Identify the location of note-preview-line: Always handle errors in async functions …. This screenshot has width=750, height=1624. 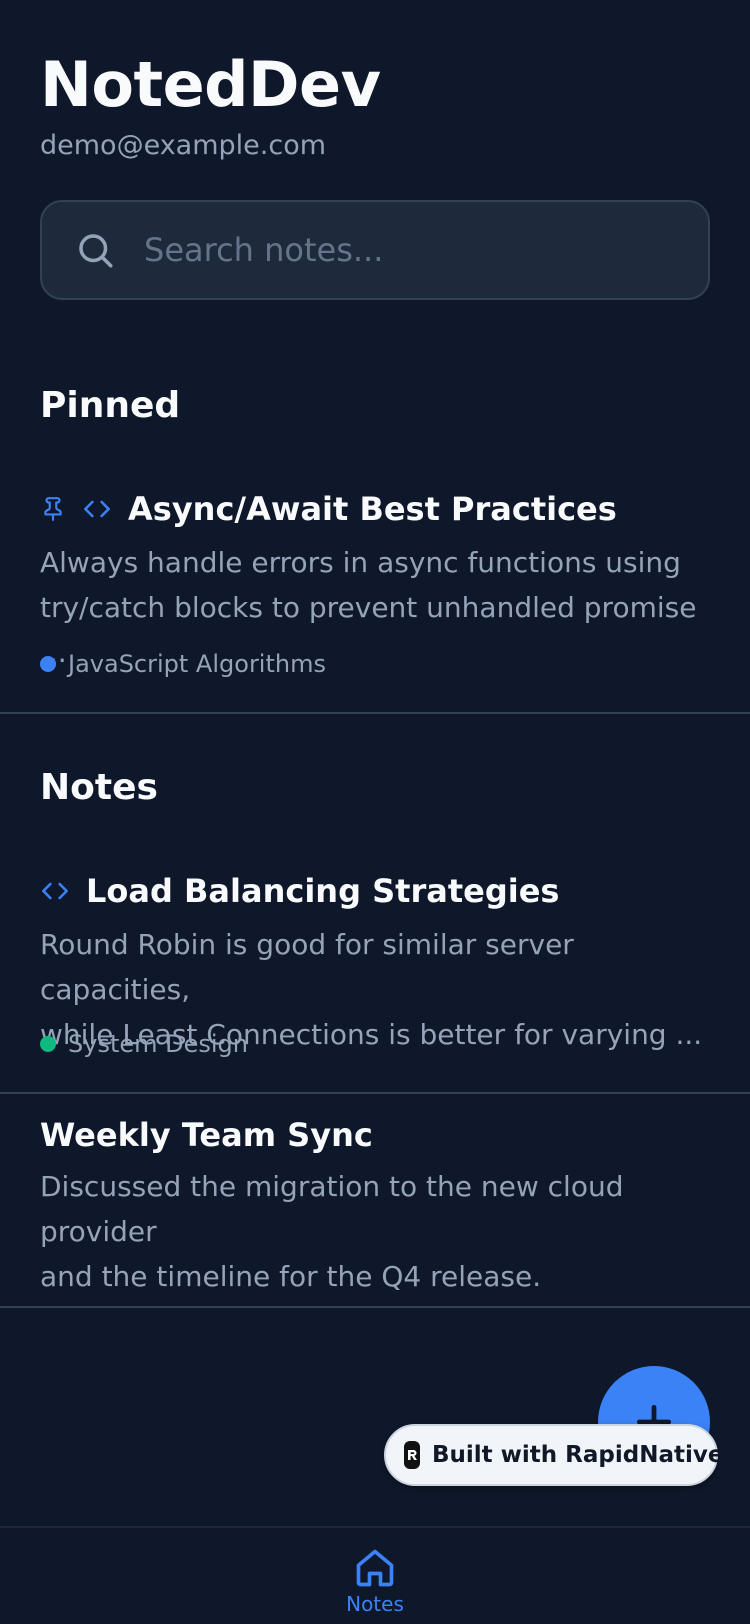
(360, 562).